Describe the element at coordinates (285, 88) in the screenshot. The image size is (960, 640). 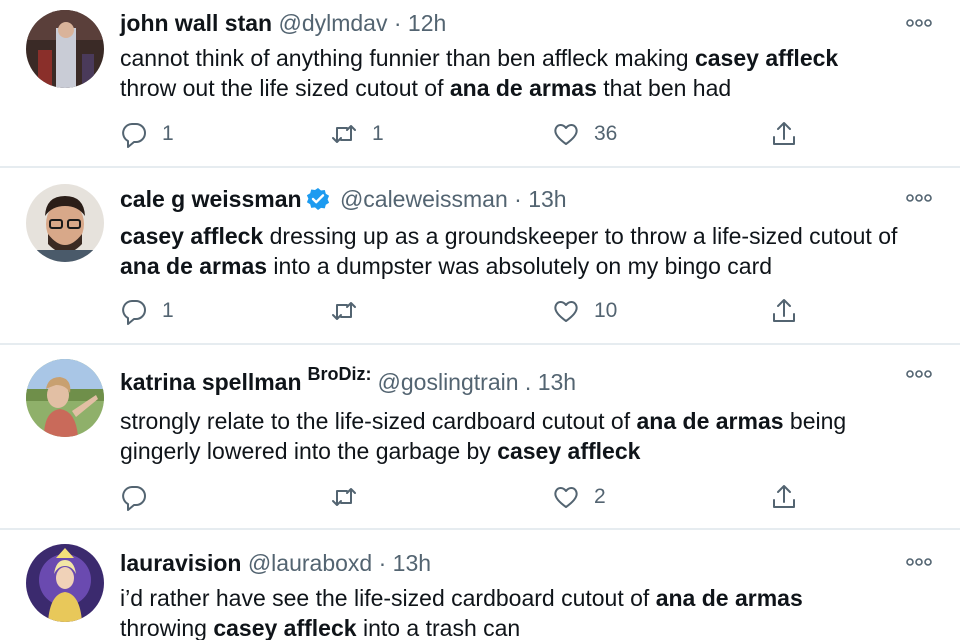
I see `text-run: throw out the life sized cutout of` at that location.